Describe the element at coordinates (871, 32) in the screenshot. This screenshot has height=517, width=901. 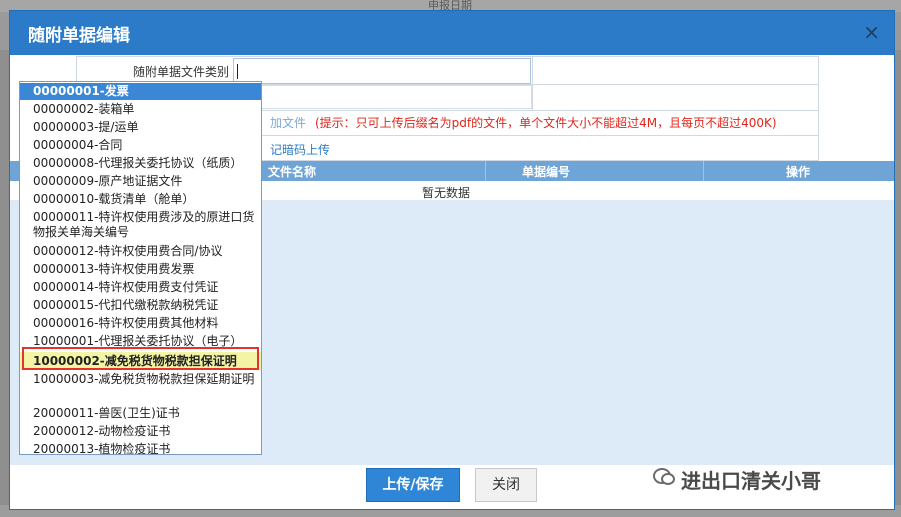
I see `close-icon: ×` at that location.